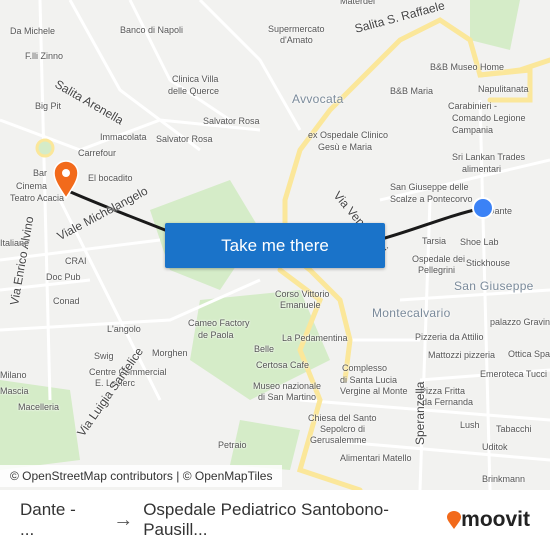 Image resolution: width=550 pixels, height=550 pixels. I want to click on arrow-right-icon: →, so click(123, 519).